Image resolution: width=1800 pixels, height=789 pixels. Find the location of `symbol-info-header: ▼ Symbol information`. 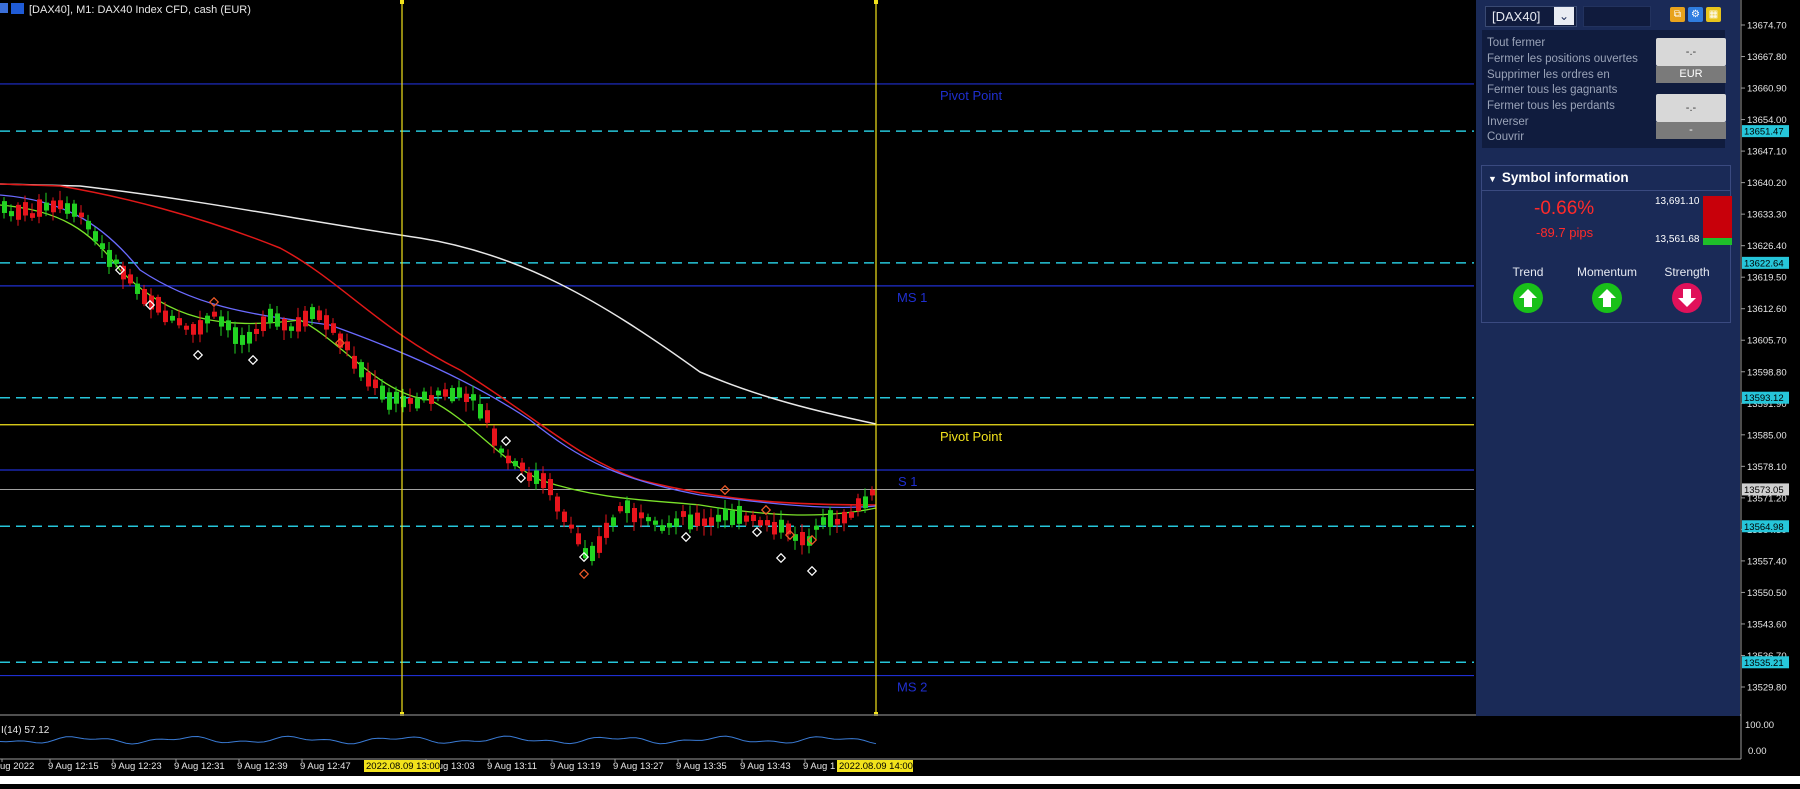

symbol-info-header: ▼ Symbol information is located at coordinates (1606, 178).